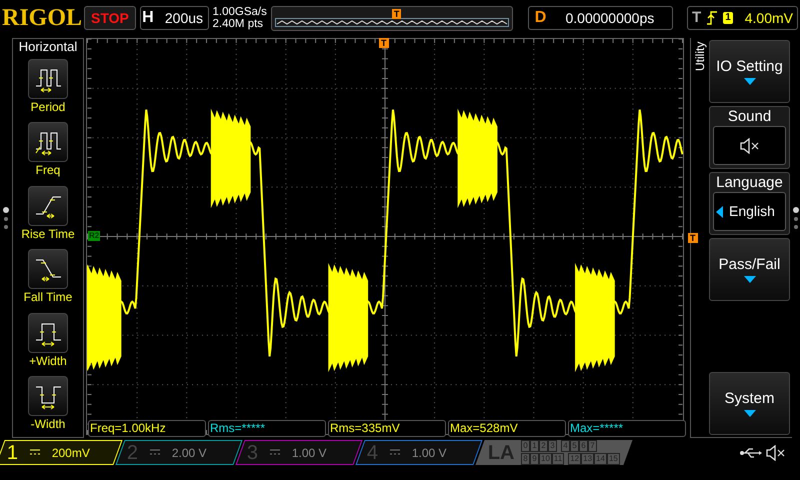  What do you see at coordinates (94, 236) in the screenshot?
I see `reference-marker: R2` at bounding box center [94, 236].